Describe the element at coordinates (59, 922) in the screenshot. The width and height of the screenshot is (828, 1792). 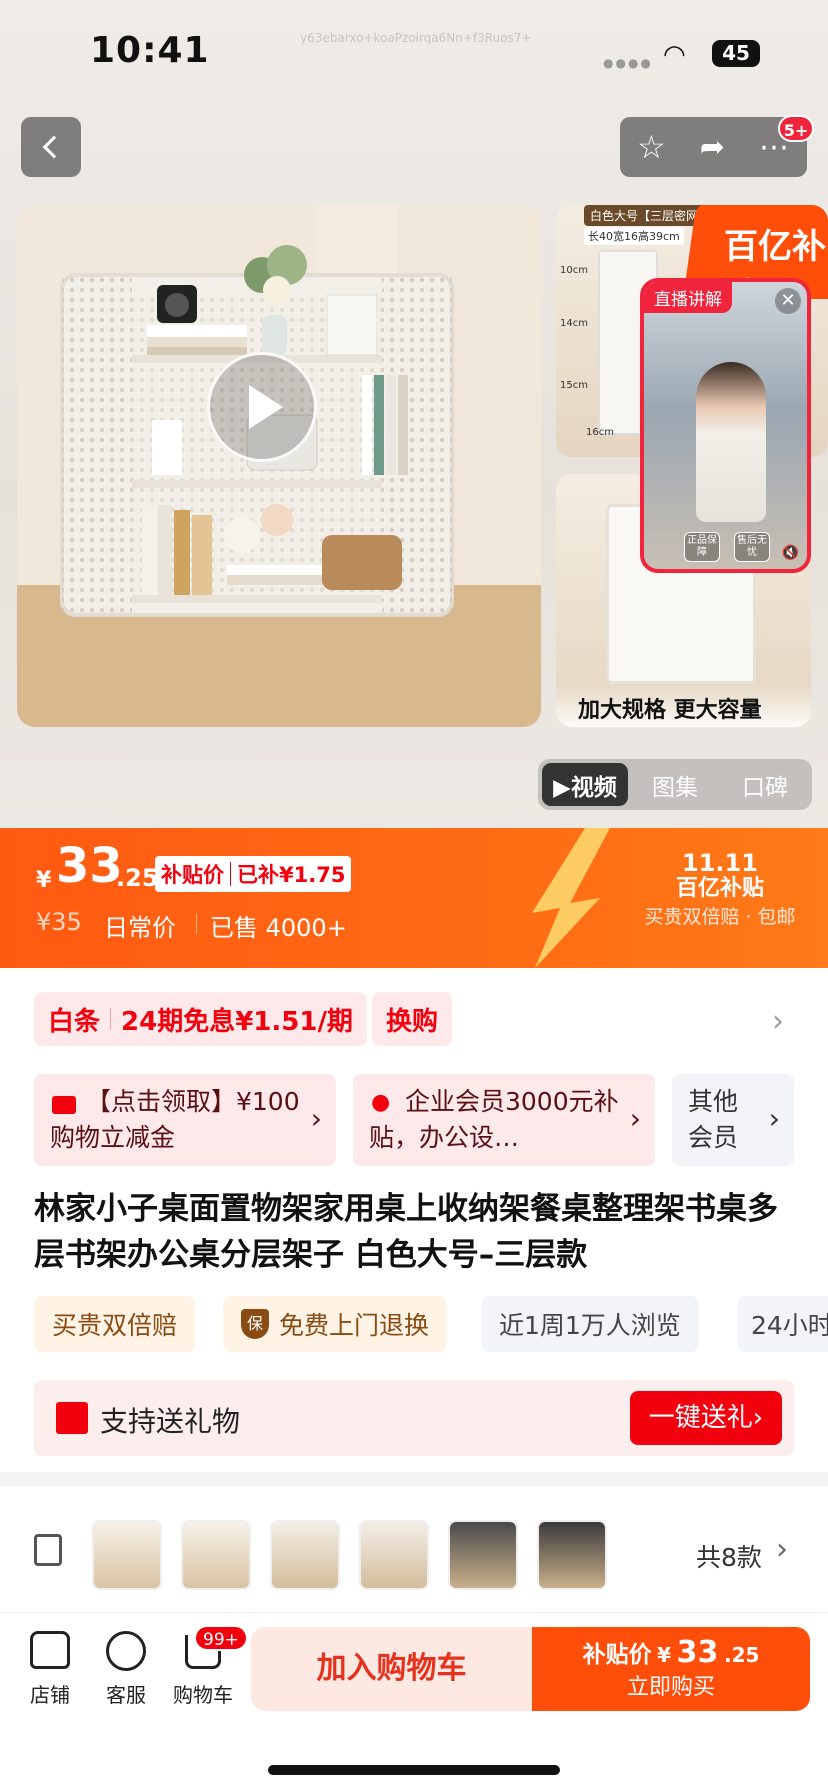
I see `original-price: ¥35` at that location.